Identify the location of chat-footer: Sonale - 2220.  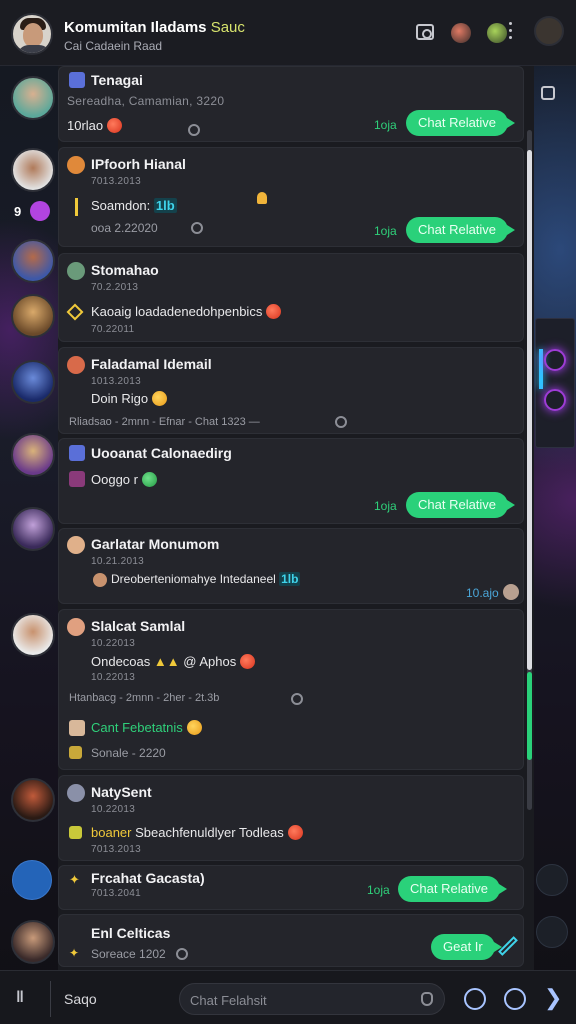
(128, 753).